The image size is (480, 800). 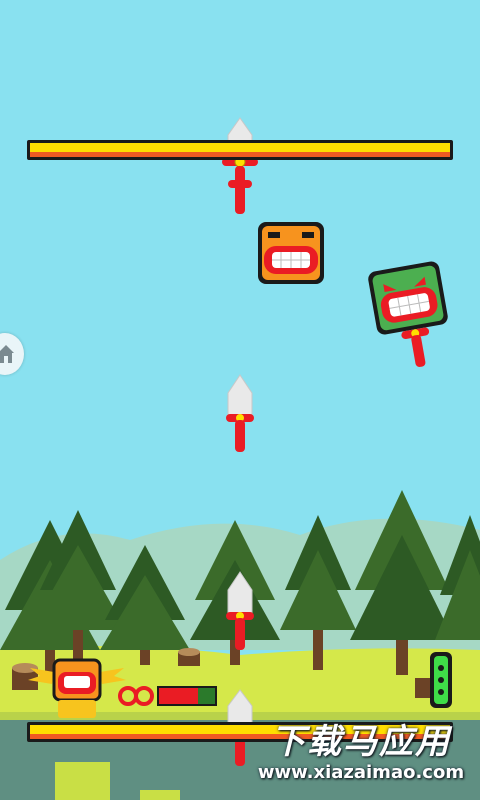 What do you see at coordinates (240, 154) in the screenshot?
I see `top-timer-bar-accent` at bounding box center [240, 154].